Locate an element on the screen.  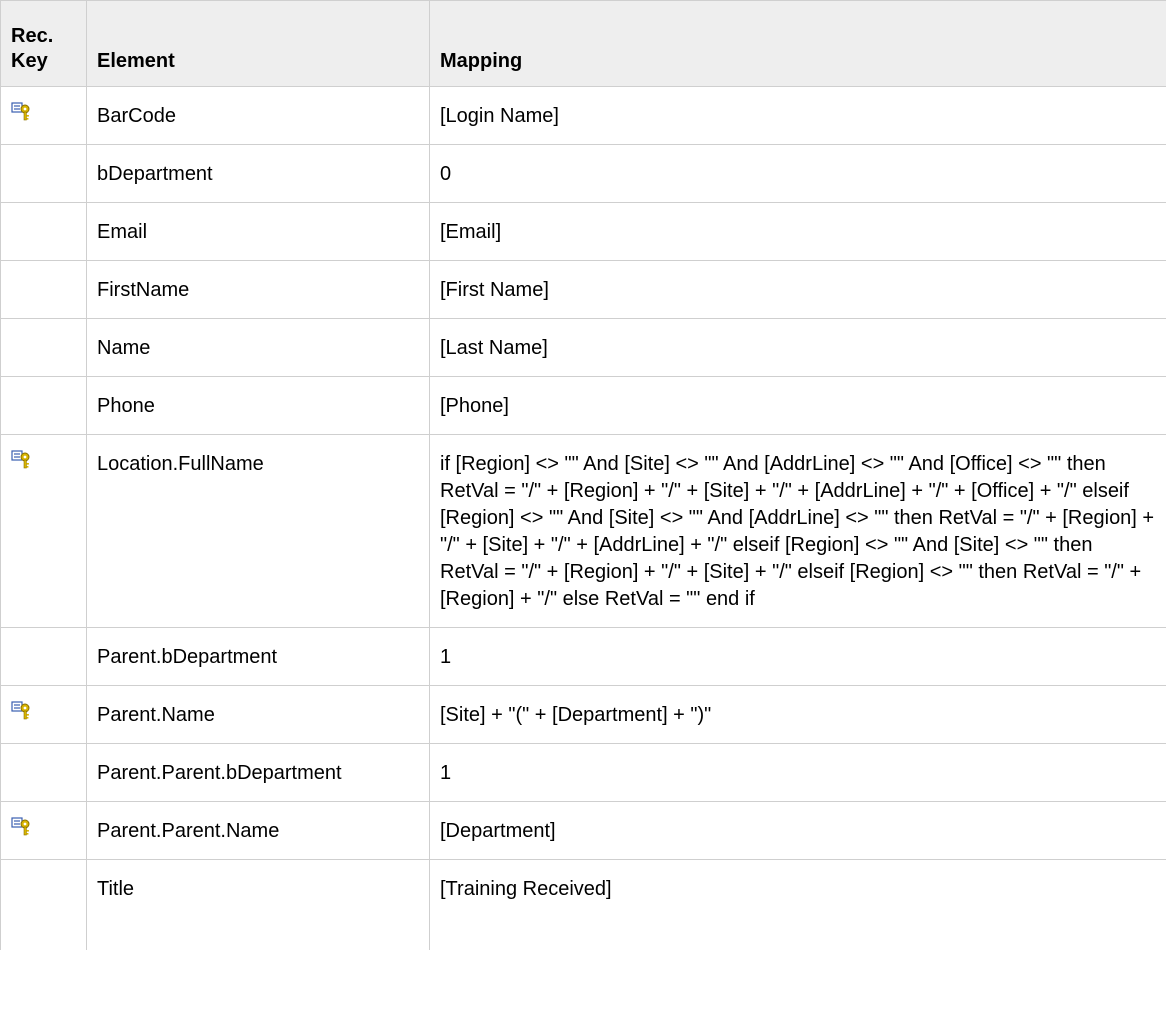
mapping-cell: [Login Name] is located at coordinates (797, 115).